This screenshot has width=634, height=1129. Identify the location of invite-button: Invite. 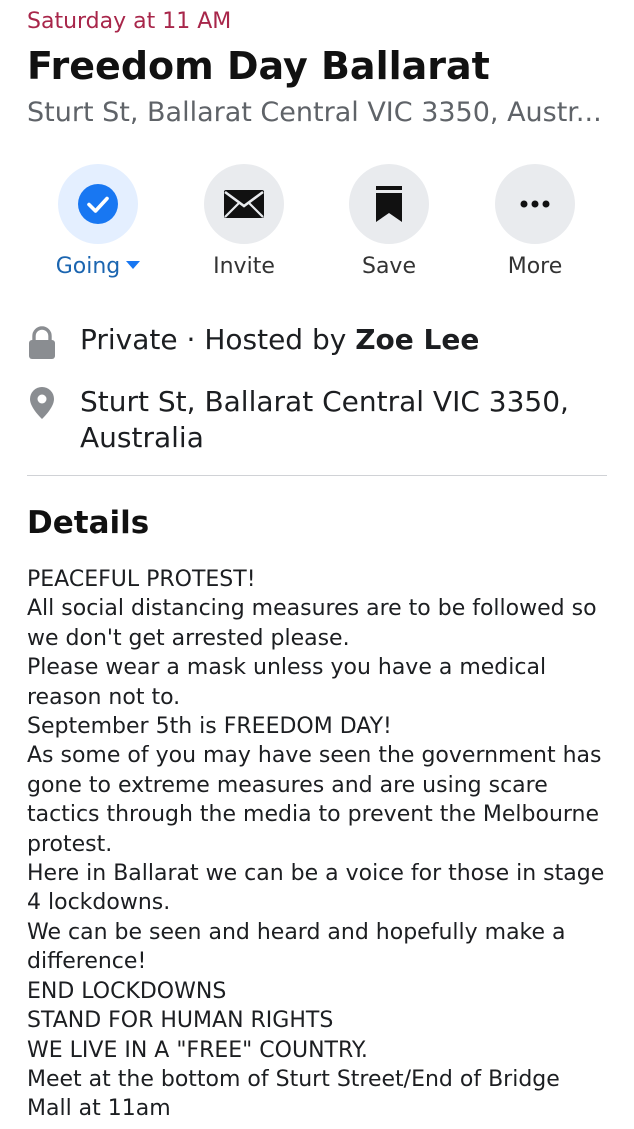
(244, 221).